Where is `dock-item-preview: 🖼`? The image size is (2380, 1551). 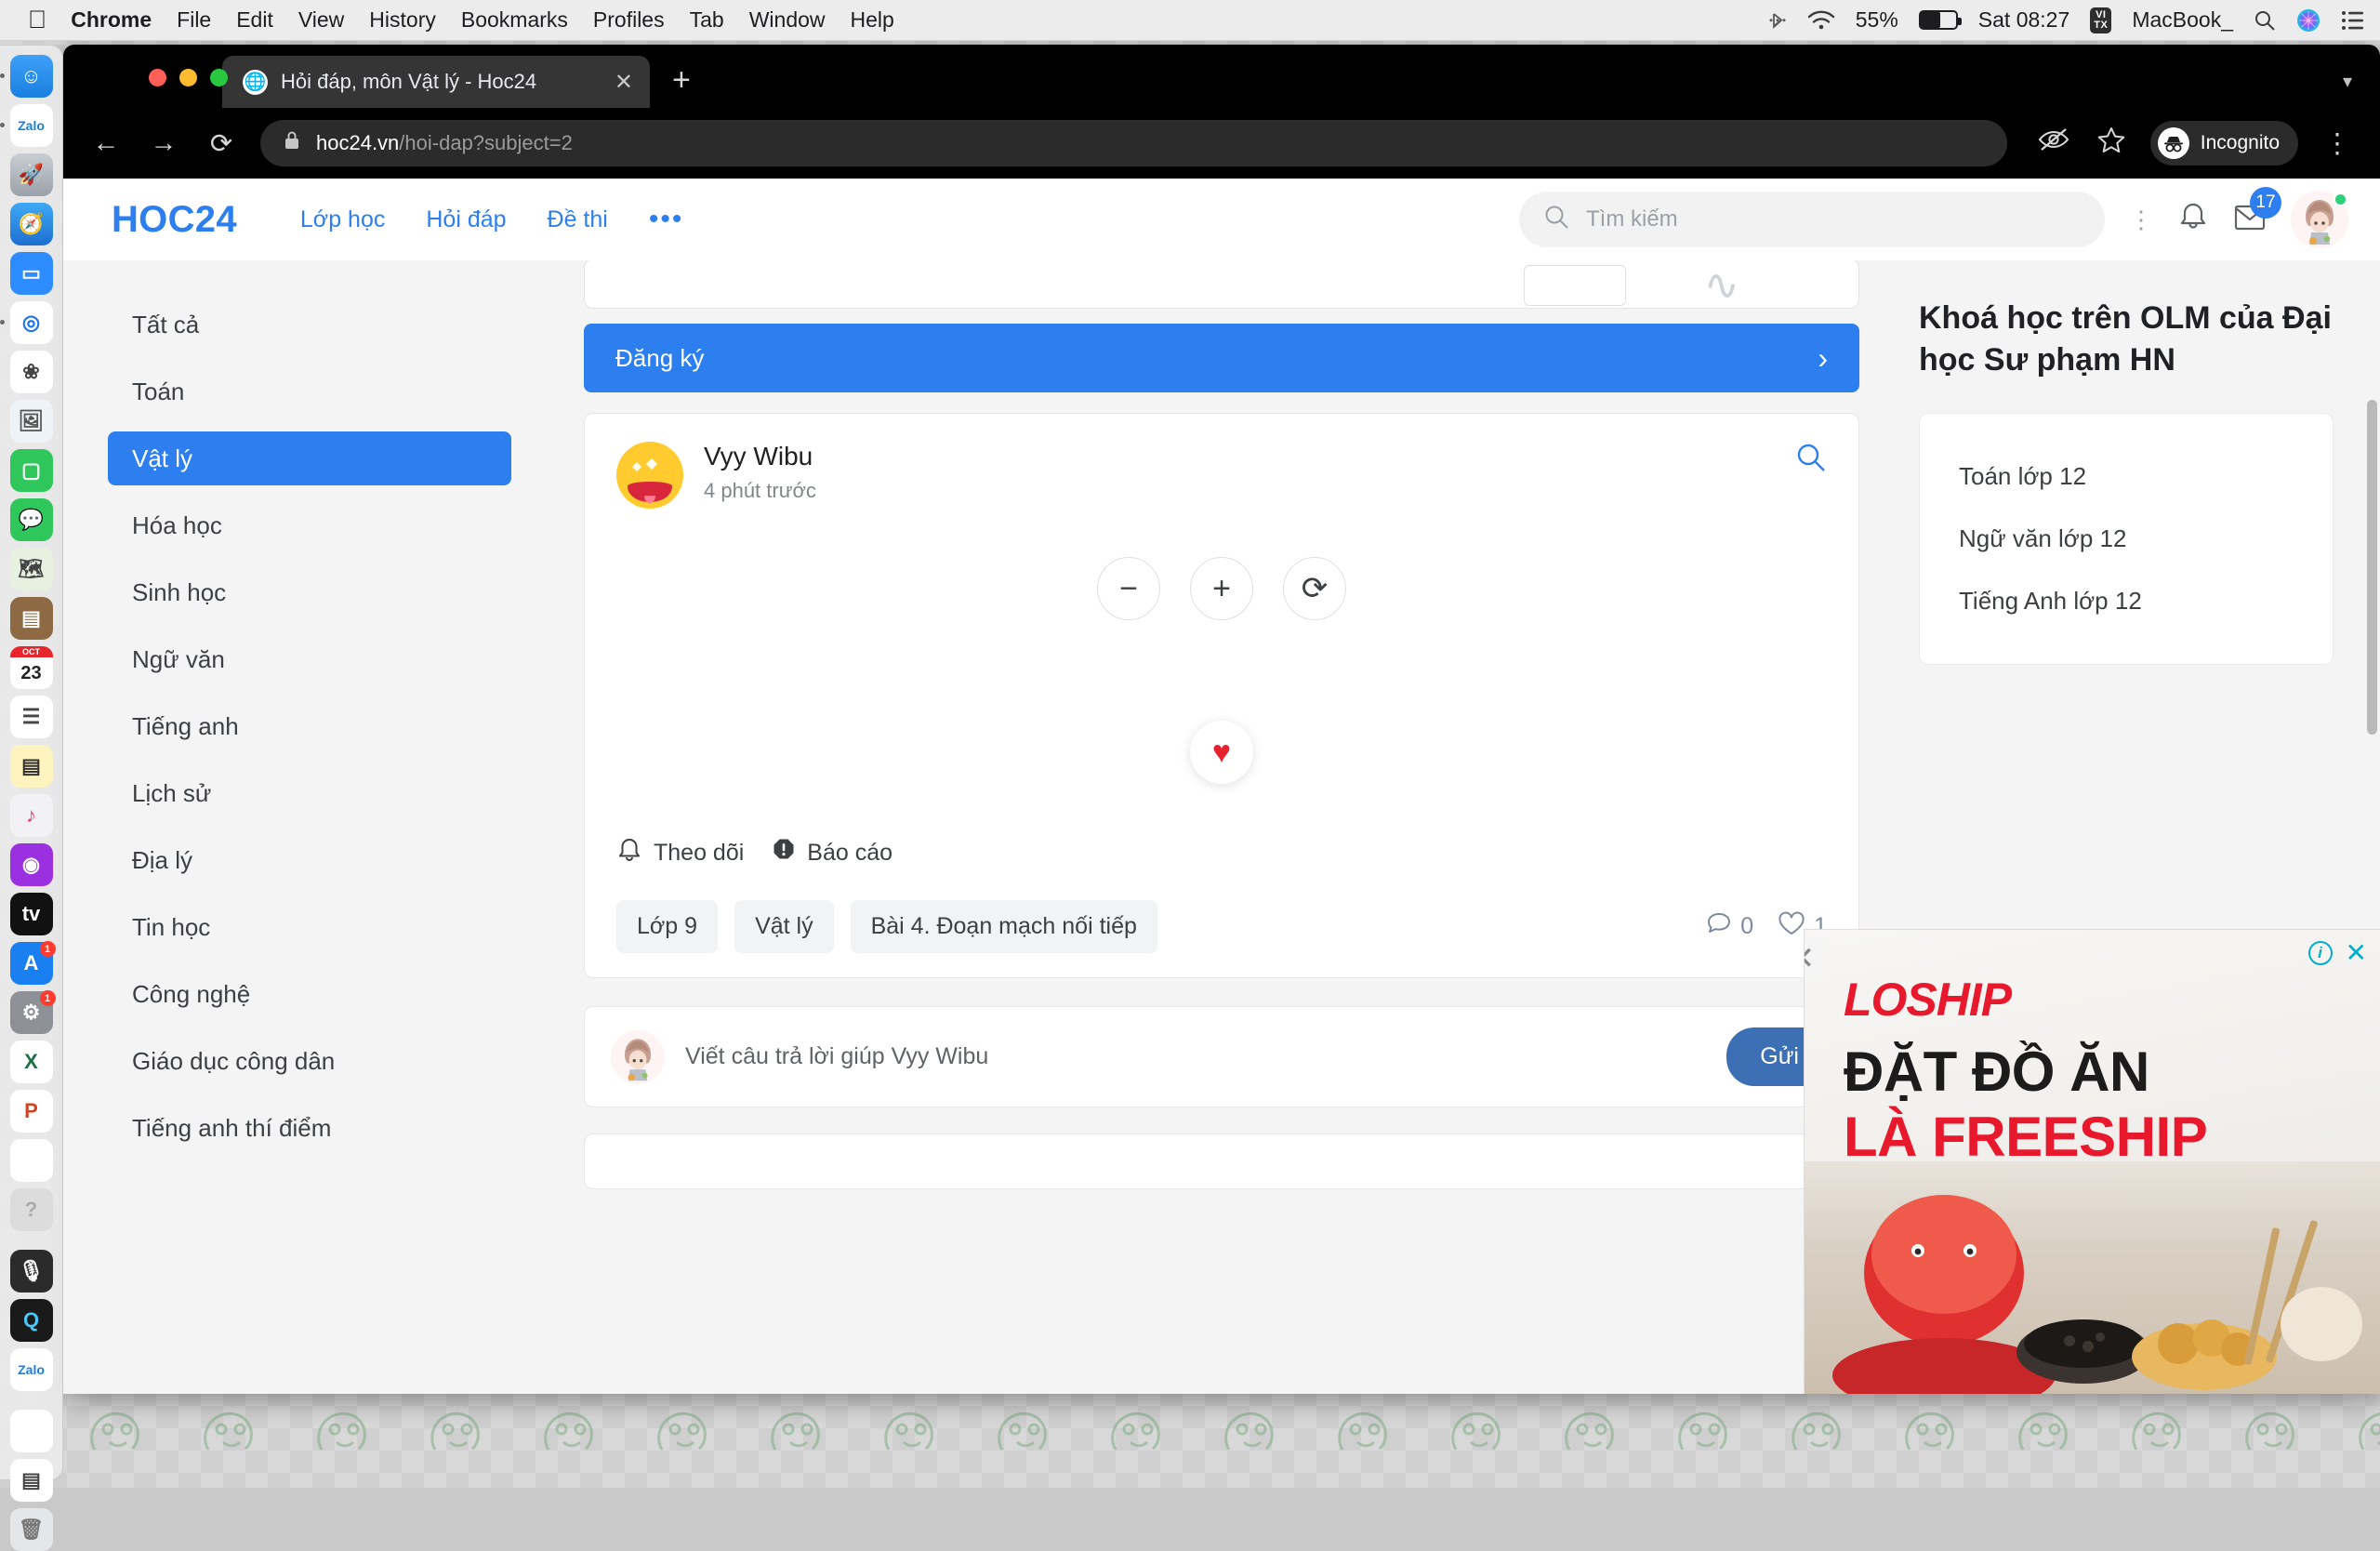 dock-item-preview: 🖼 is located at coordinates (31, 421).